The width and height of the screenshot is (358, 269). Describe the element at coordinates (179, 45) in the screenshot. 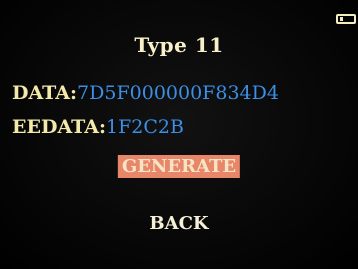

I see `screen-title: Type 11` at that location.